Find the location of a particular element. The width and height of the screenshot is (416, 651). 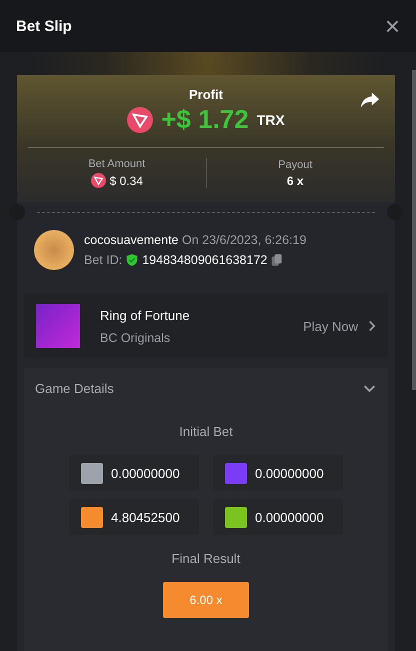

bet-id-value: 194834809061638172 is located at coordinates (205, 260).